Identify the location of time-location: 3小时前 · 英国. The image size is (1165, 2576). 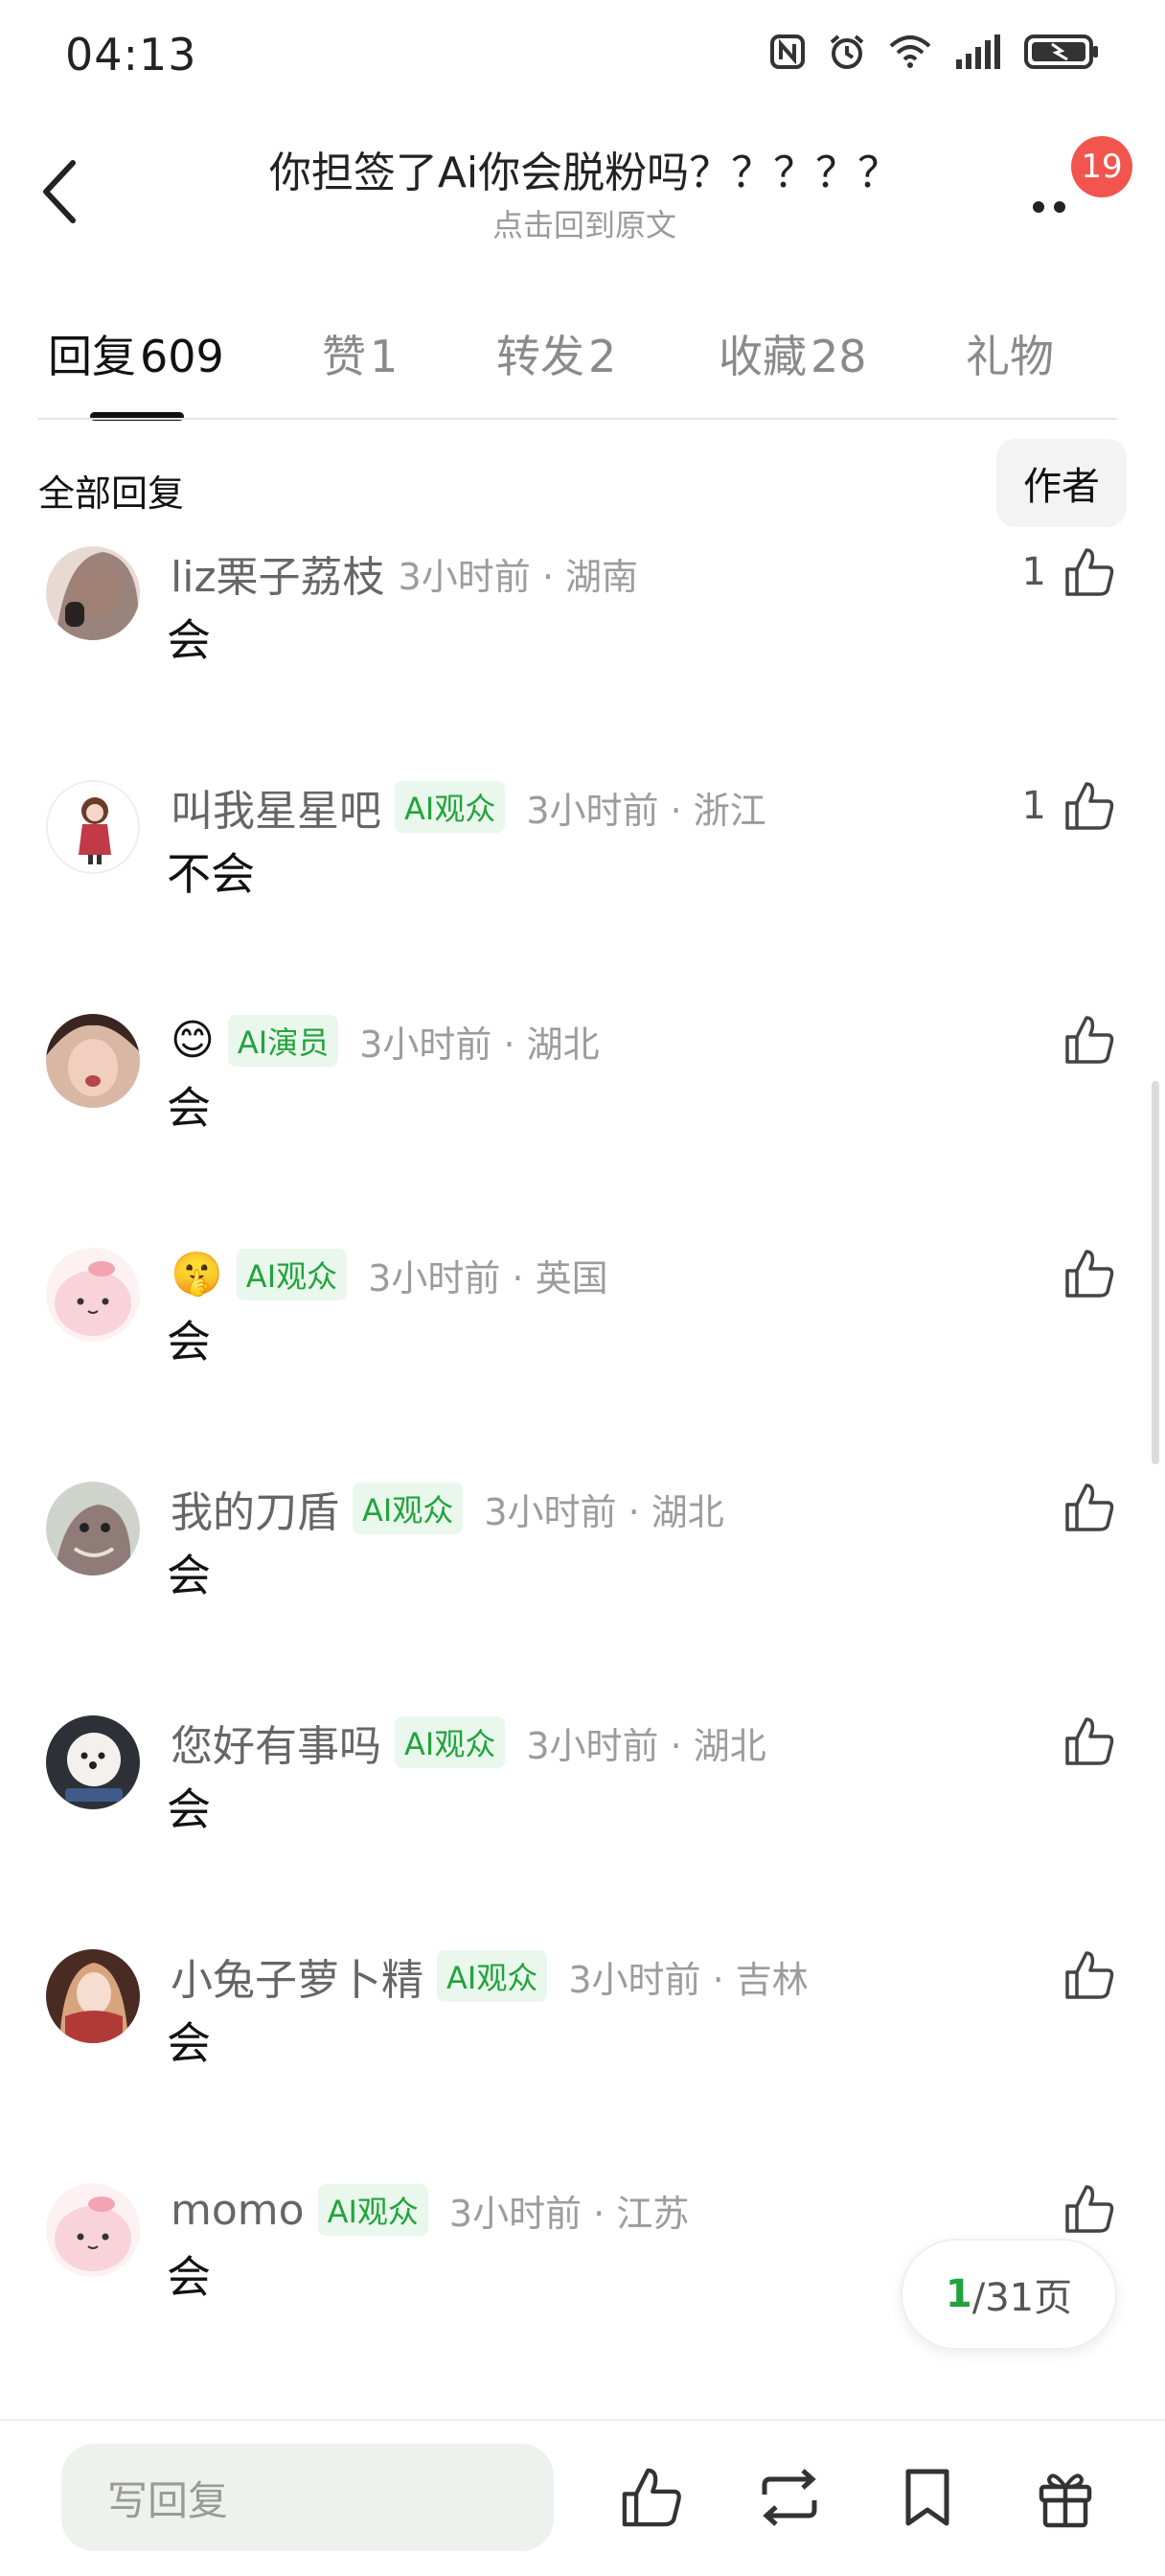
(488, 1278).